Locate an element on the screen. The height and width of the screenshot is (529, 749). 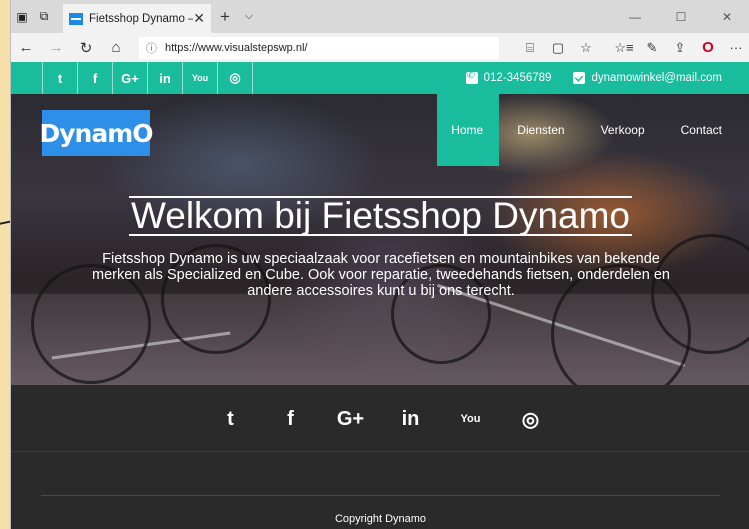
refresh-button: ↻ is located at coordinates (86, 47).